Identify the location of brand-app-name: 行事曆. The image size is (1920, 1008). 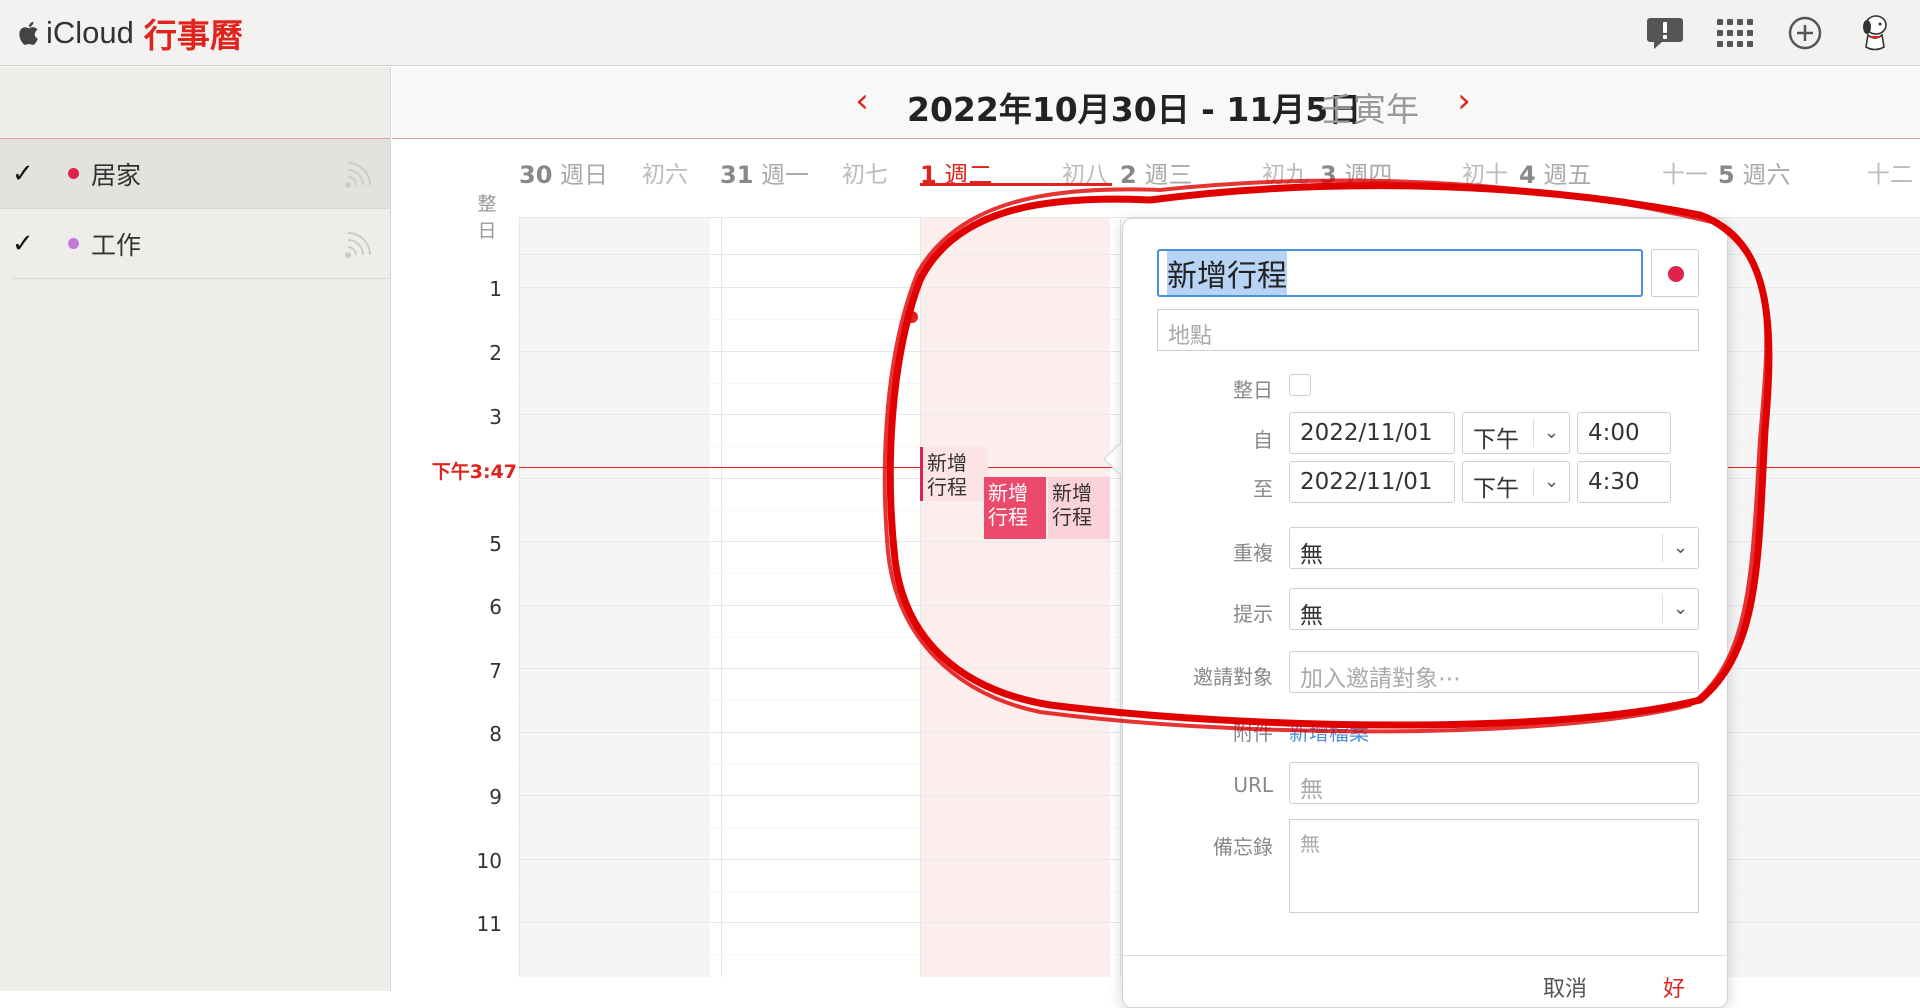
(193, 35).